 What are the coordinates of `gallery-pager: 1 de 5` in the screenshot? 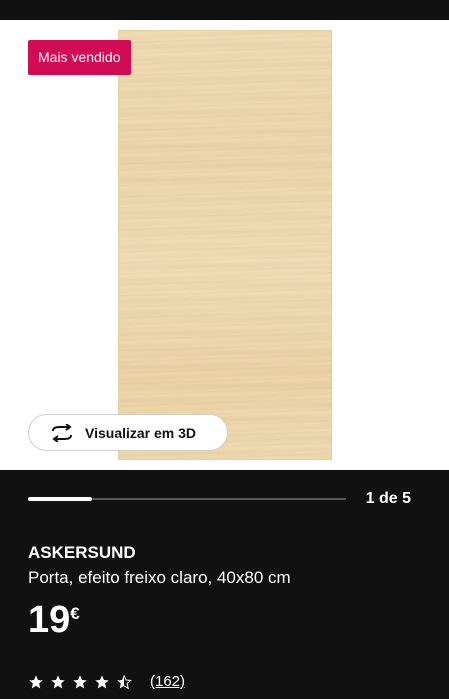 It's located at (388, 498).